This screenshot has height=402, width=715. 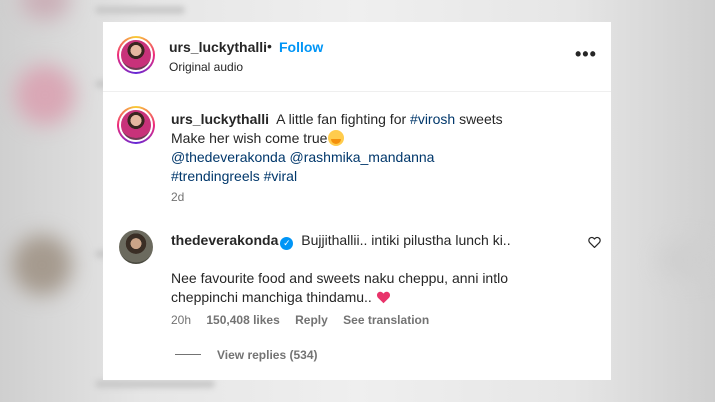 I want to click on more-options-icon: •••, so click(x=586, y=54).